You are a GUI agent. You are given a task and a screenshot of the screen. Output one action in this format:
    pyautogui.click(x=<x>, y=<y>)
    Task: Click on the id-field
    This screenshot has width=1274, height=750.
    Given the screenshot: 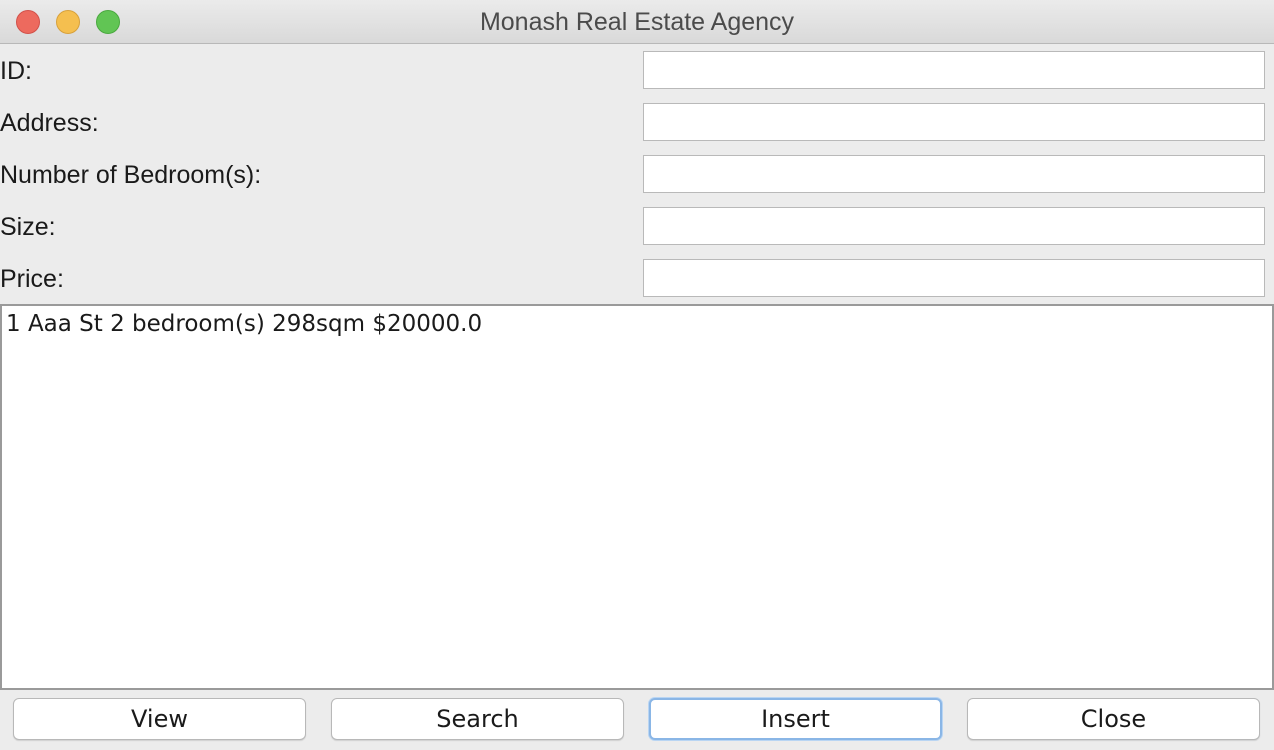 What is the action you would take?
    pyautogui.click(x=954, y=70)
    